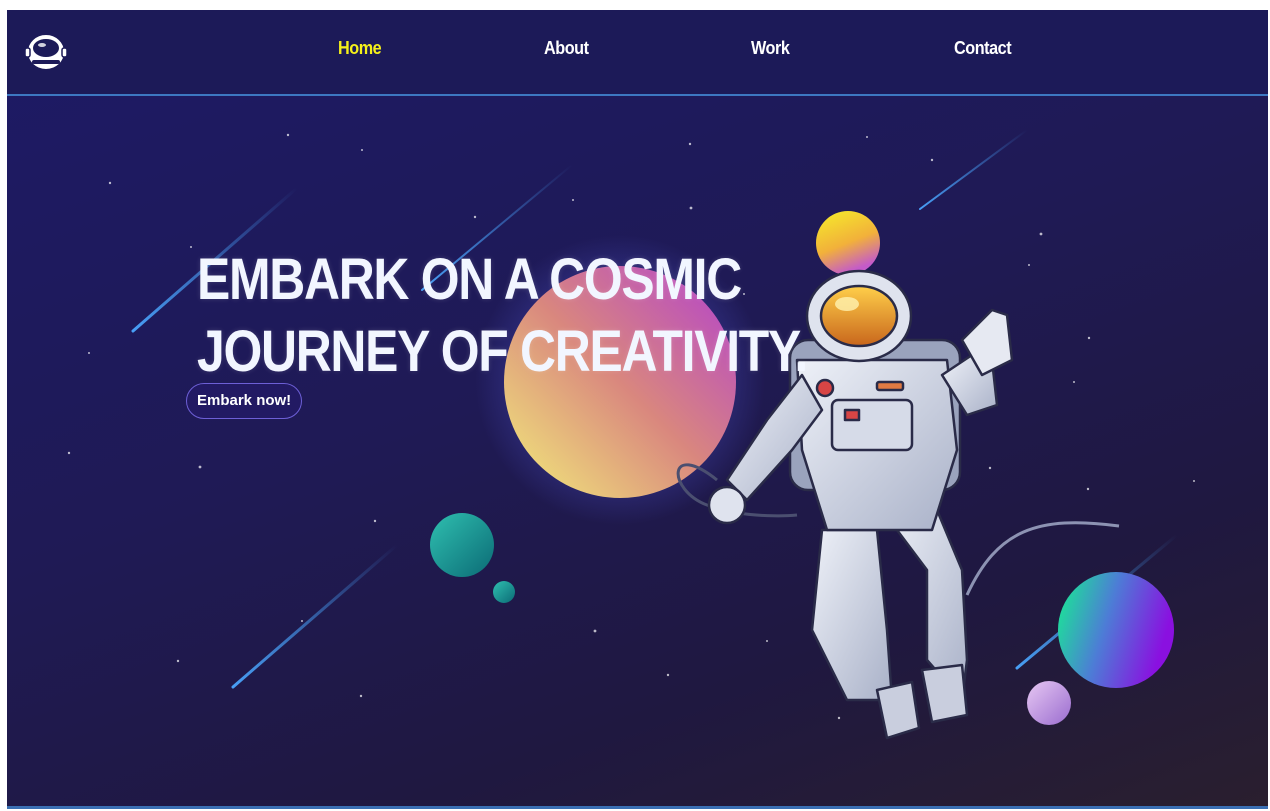 Image resolution: width=1270 pixels, height=811 pixels. I want to click on hero-title-line-1: EMBARK ON A COSMIC, so click(469, 279).